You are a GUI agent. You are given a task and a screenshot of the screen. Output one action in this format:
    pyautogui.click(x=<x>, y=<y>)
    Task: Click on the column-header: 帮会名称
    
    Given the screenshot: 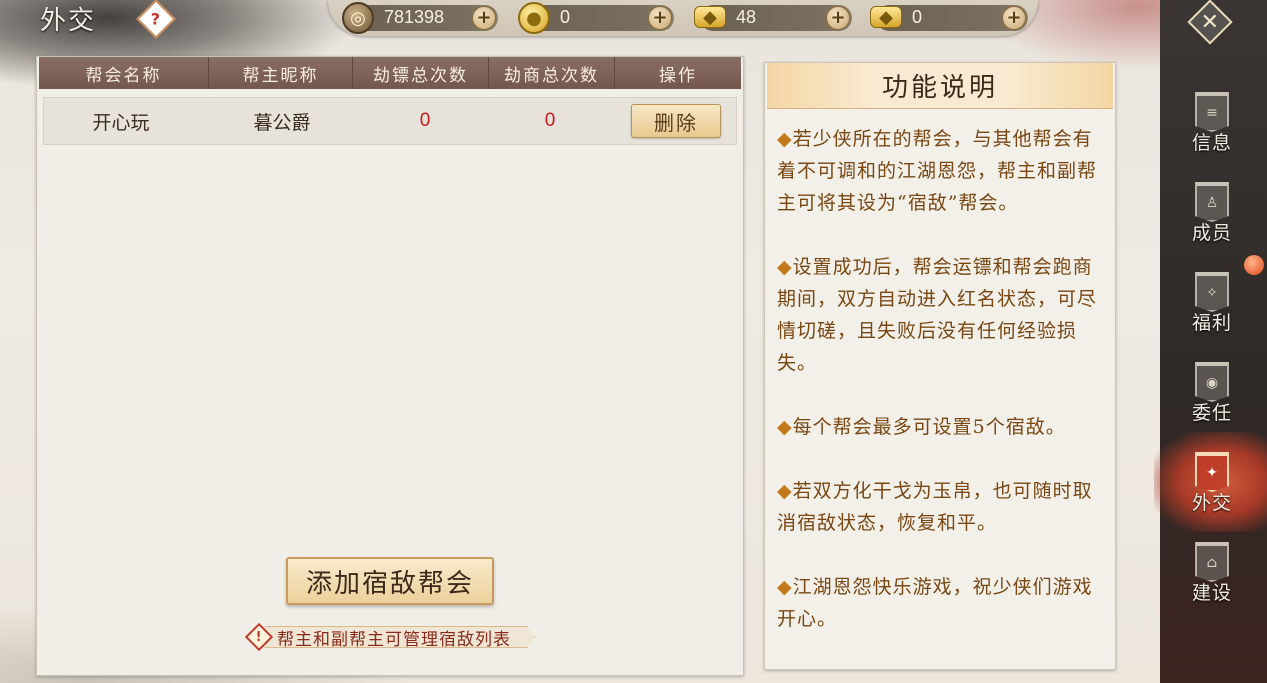 What is the action you would take?
    pyautogui.click(x=124, y=73)
    